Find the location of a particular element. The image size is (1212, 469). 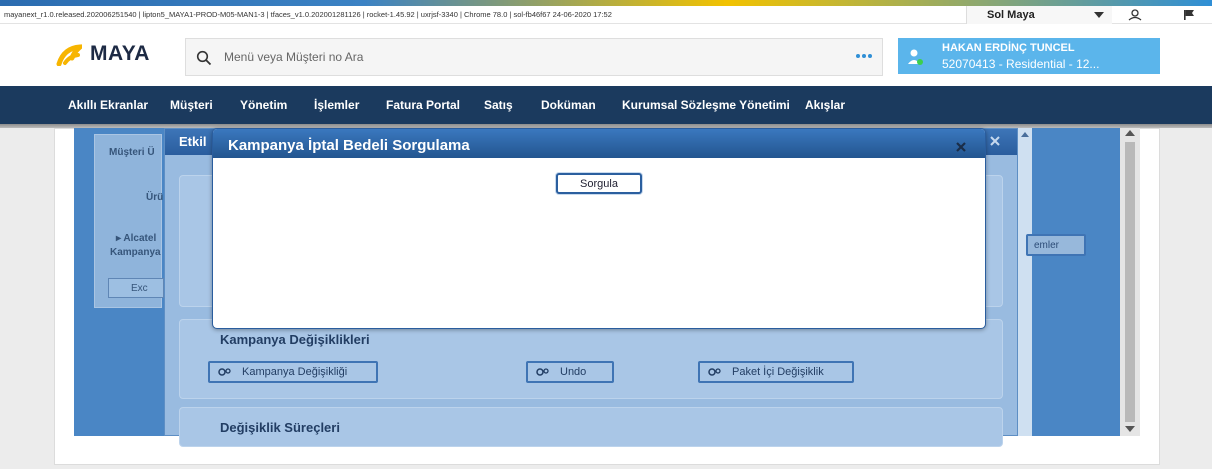

nav-item-islemler: İşlemler is located at coordinates (336, 105).